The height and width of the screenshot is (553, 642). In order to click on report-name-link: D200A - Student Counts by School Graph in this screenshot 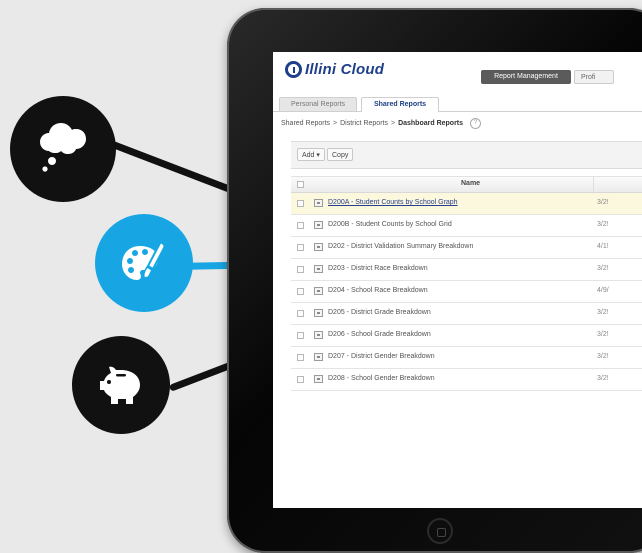, I will do `click(393, 202)`.